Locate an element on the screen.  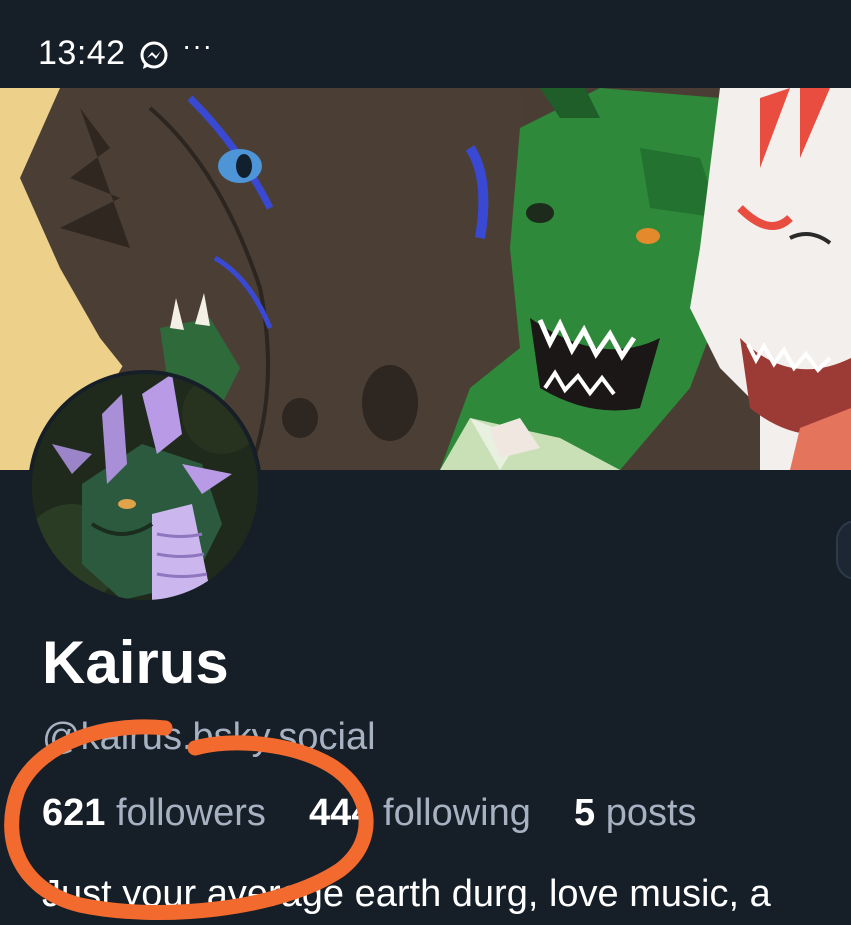
posts-label: posts is located at coordinates (651, 813).